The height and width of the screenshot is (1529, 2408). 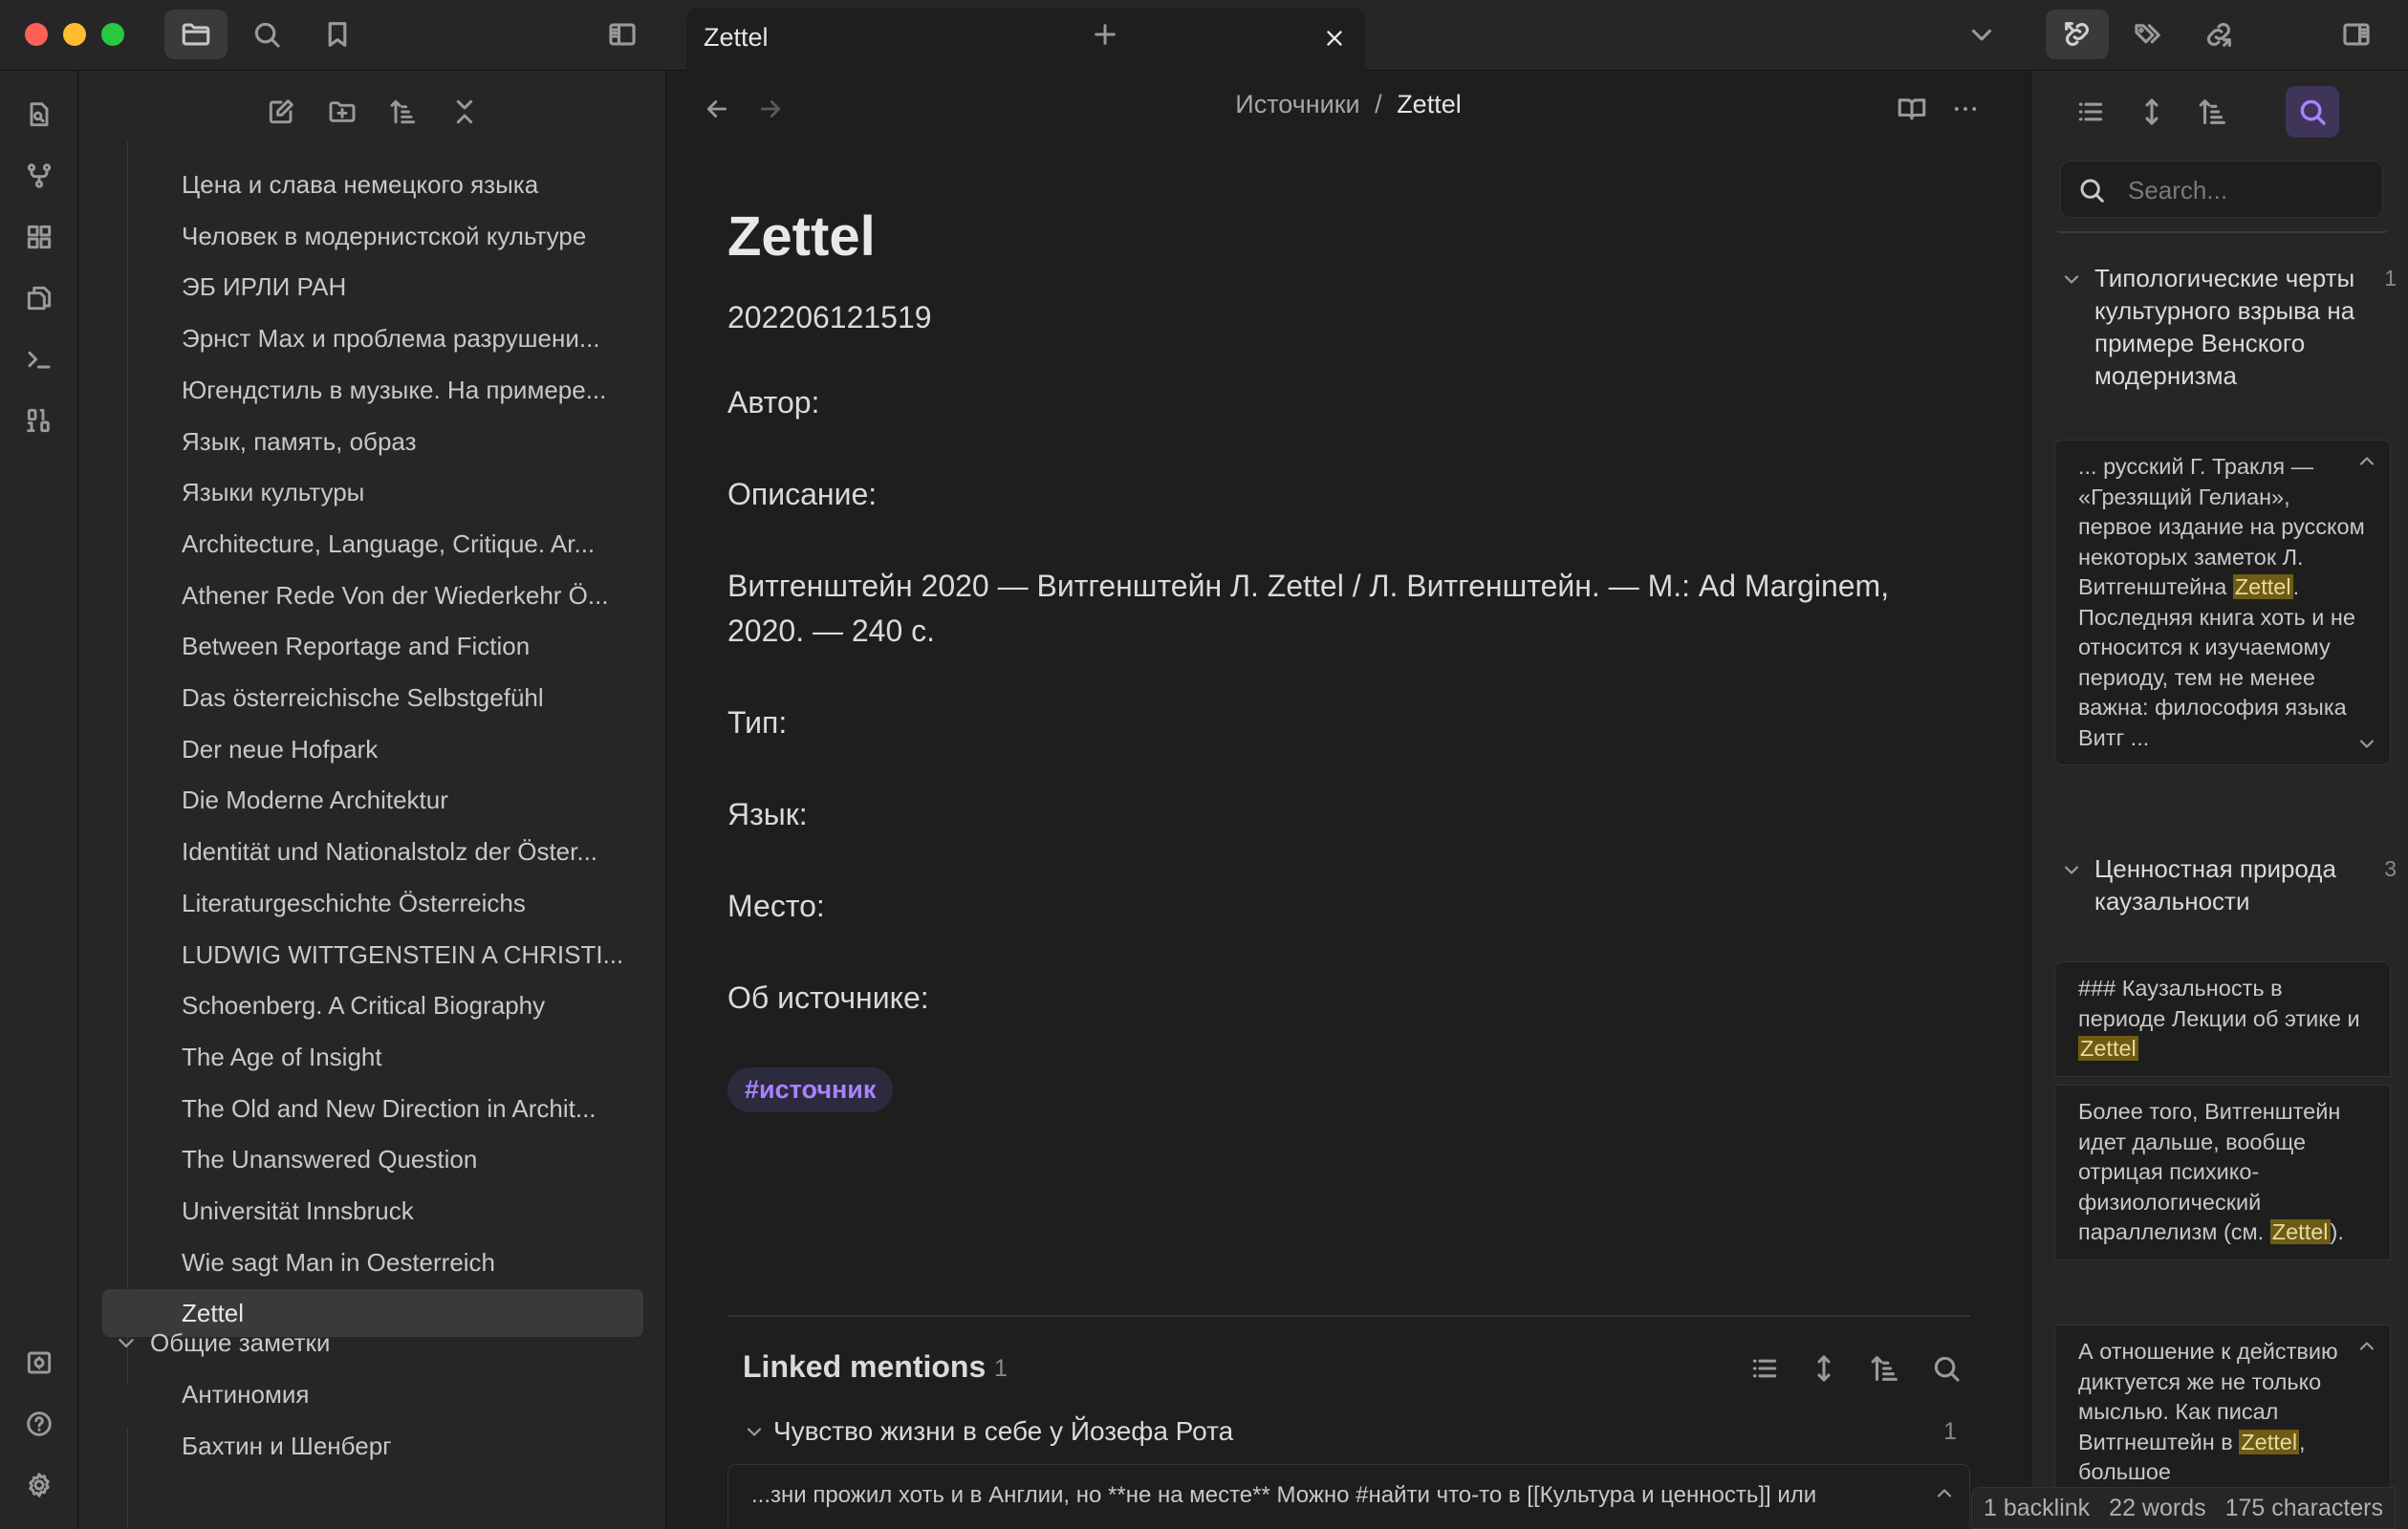 I want to click on open-quick-switcher-button, so click(x=39, y=115).